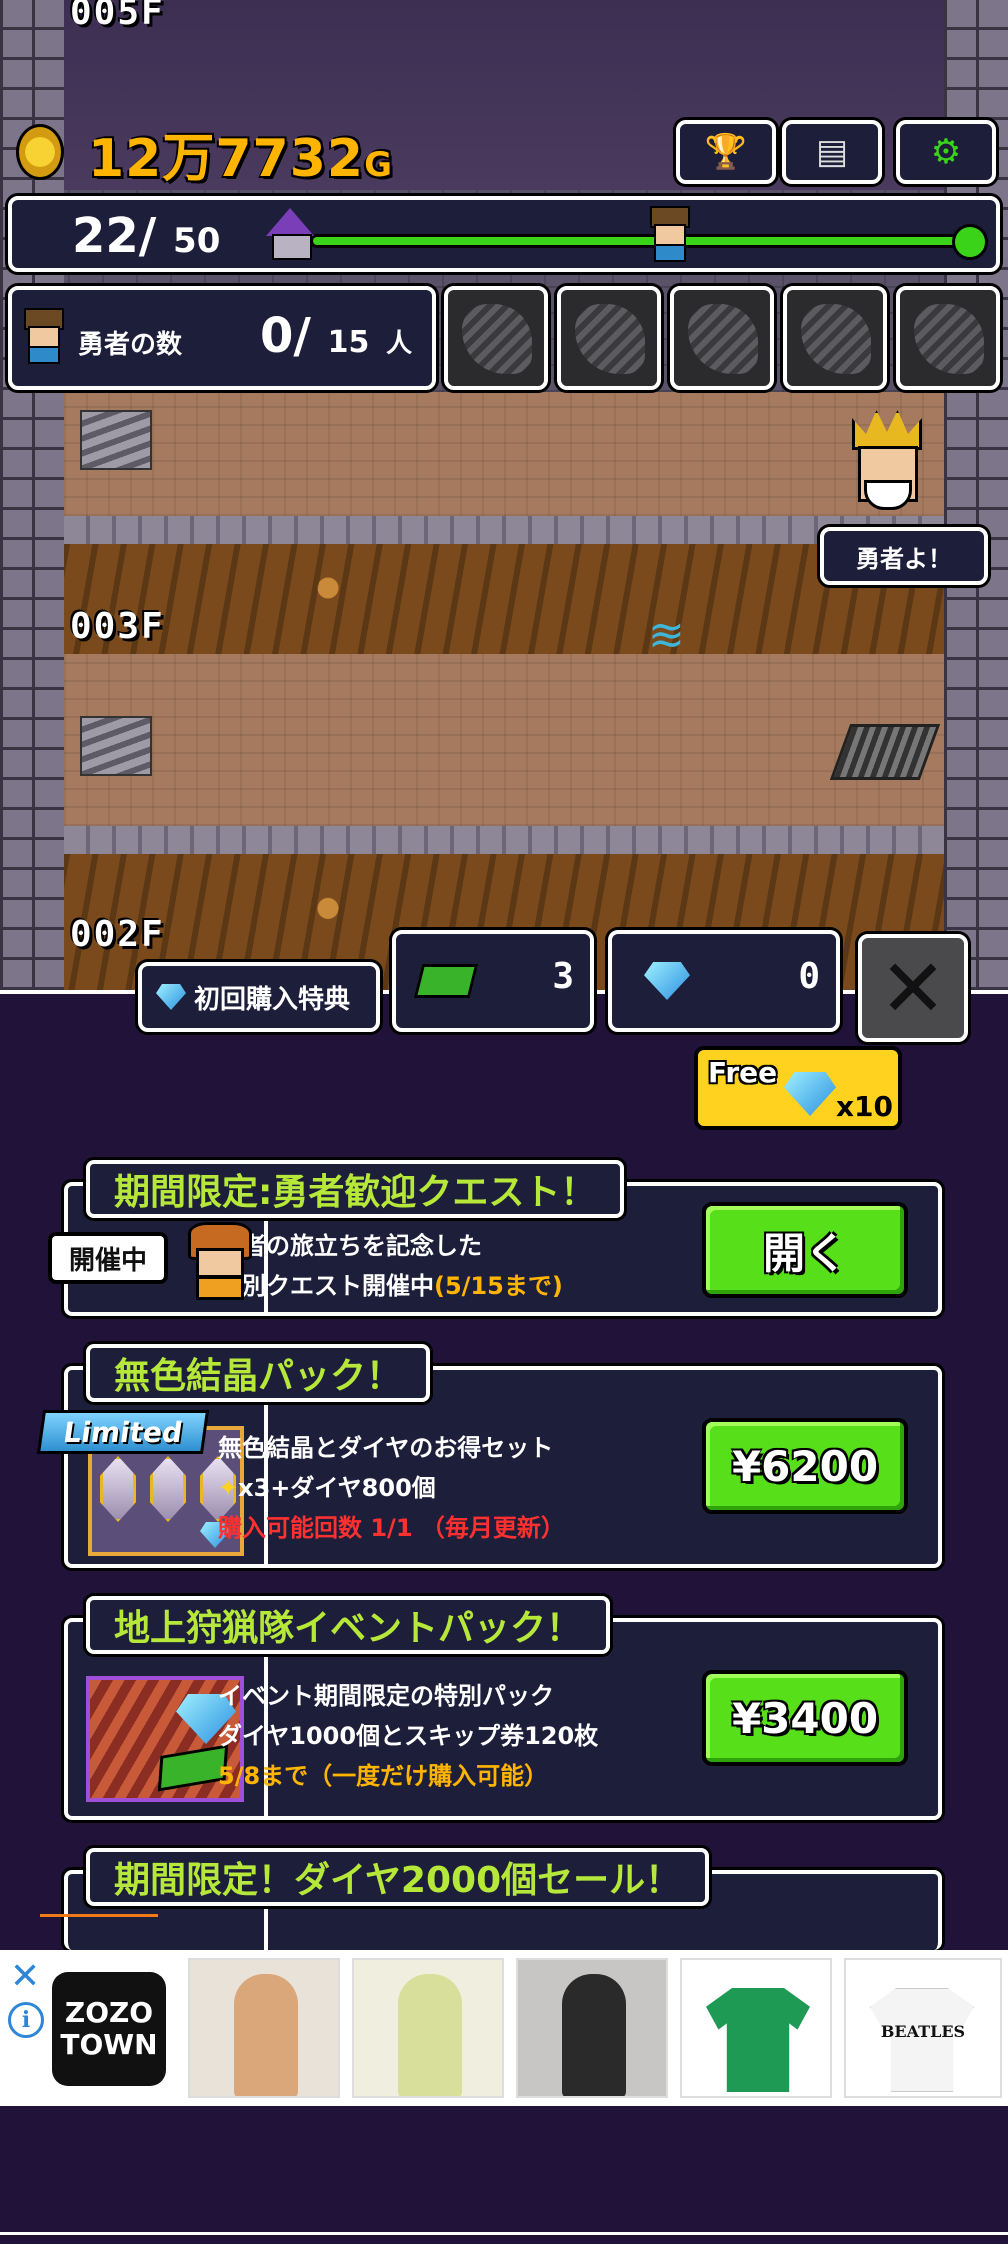 This screenshot has width=1008, height=2244. Describe the element at coordinates (241, 159) in the screenshot. I see `gold-amount: 12万7732G` at that location.